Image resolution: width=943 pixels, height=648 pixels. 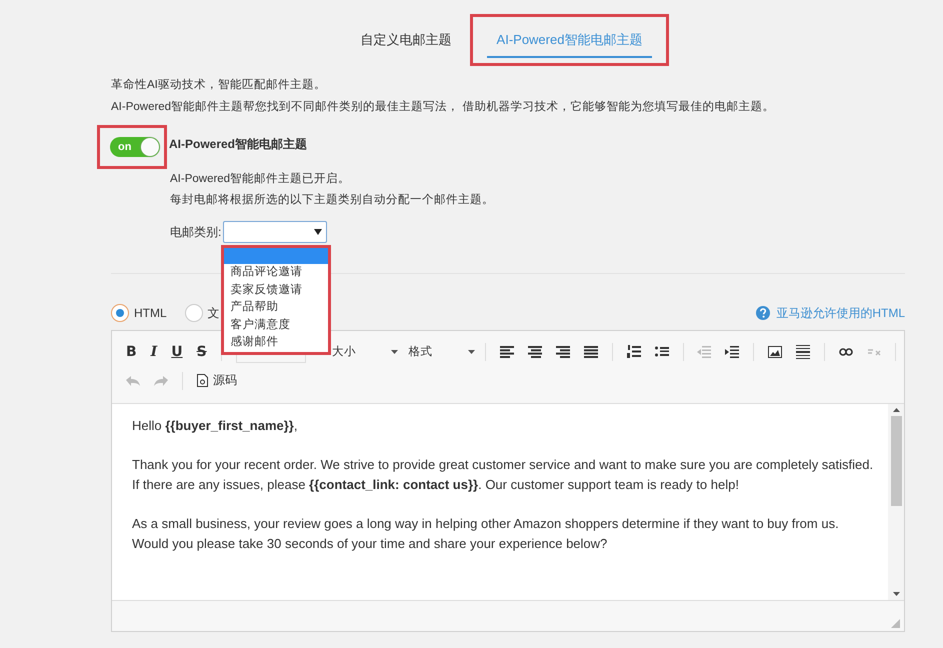 I want to click on radio-label: 文, so click(x=214, y=313).